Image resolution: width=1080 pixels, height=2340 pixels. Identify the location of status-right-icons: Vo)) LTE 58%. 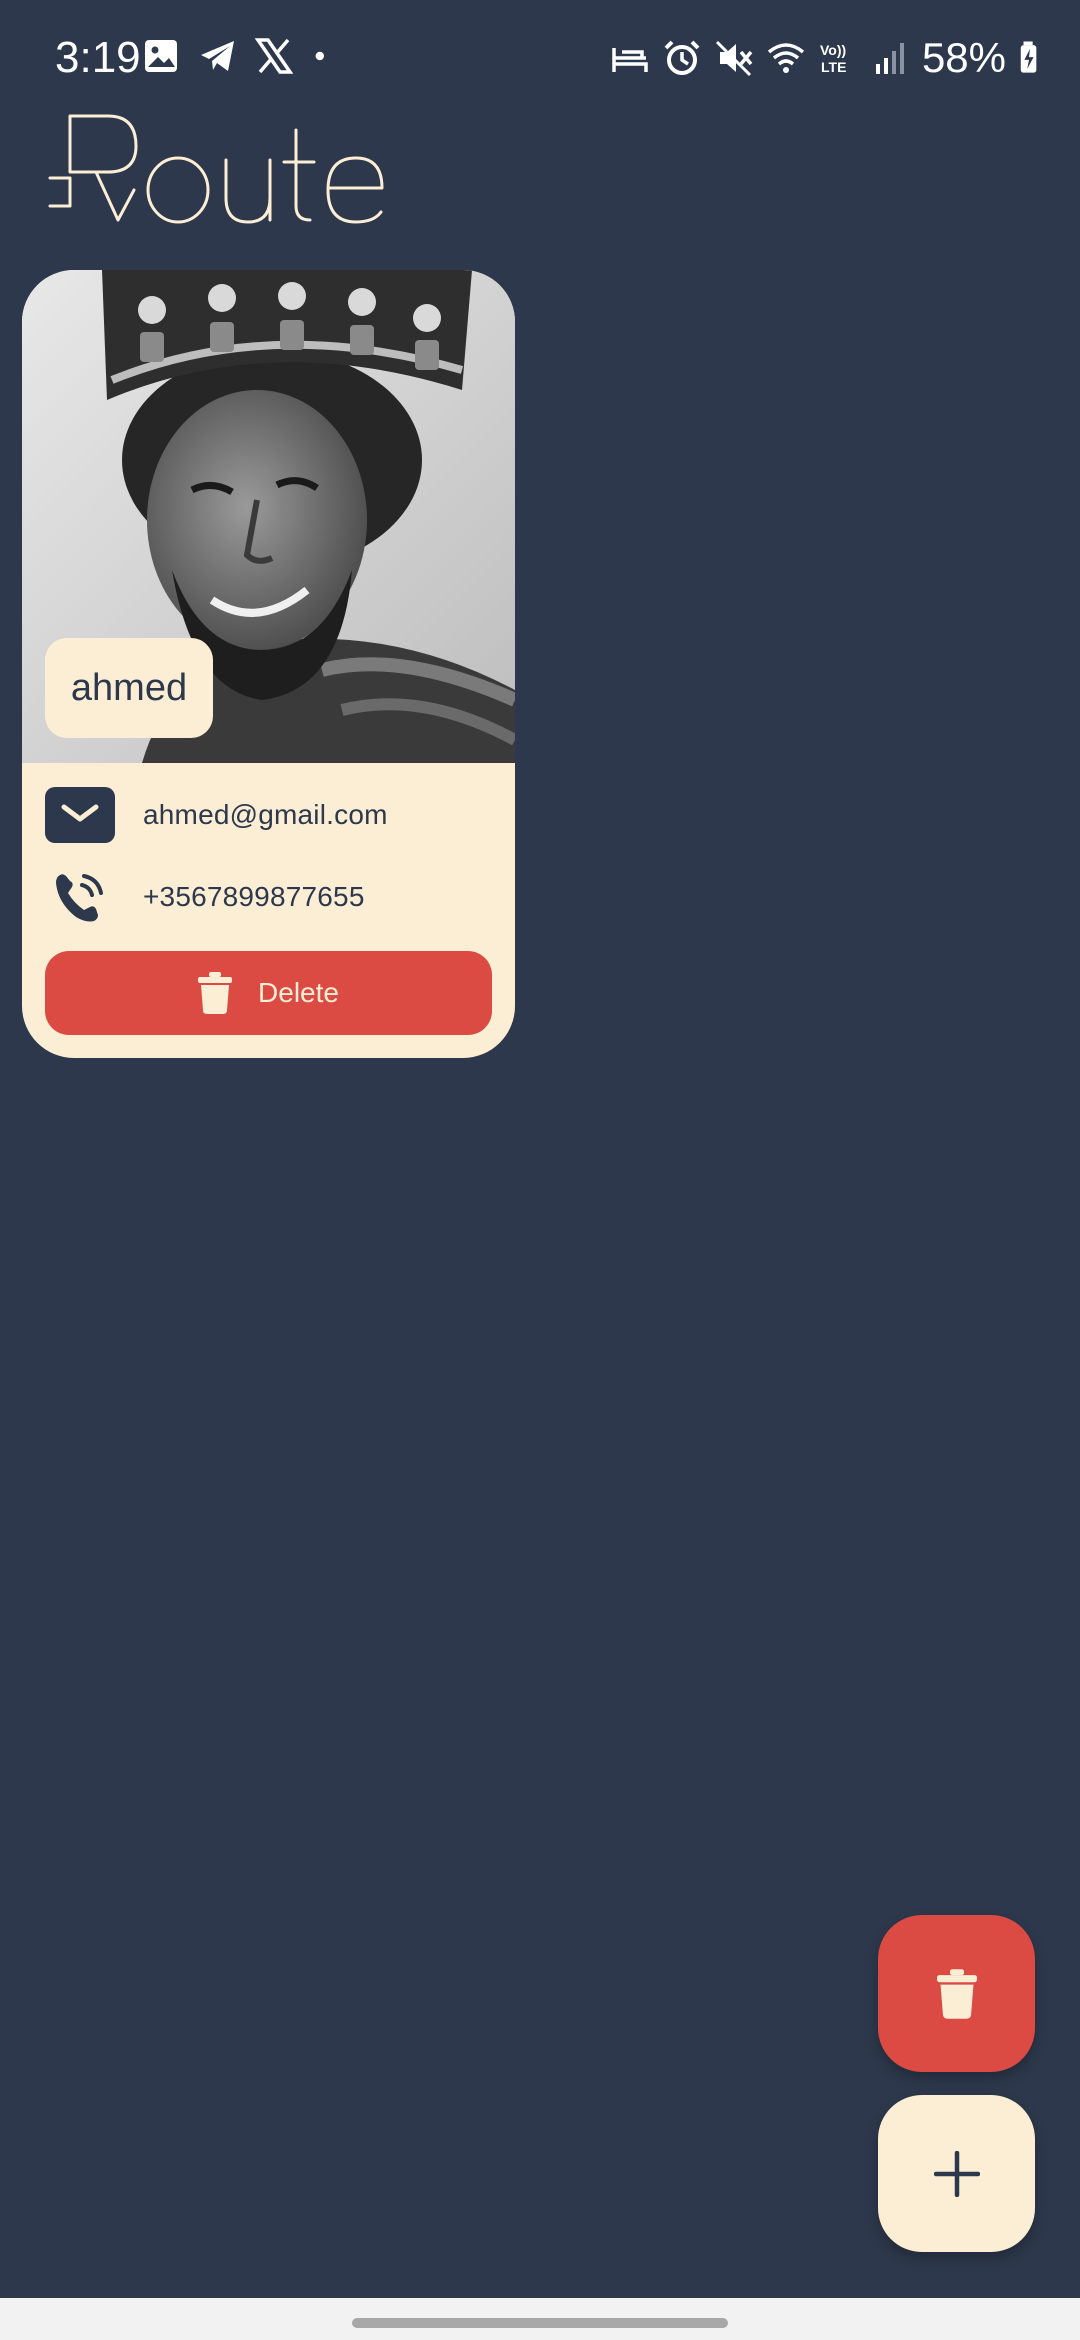
(825, 58).